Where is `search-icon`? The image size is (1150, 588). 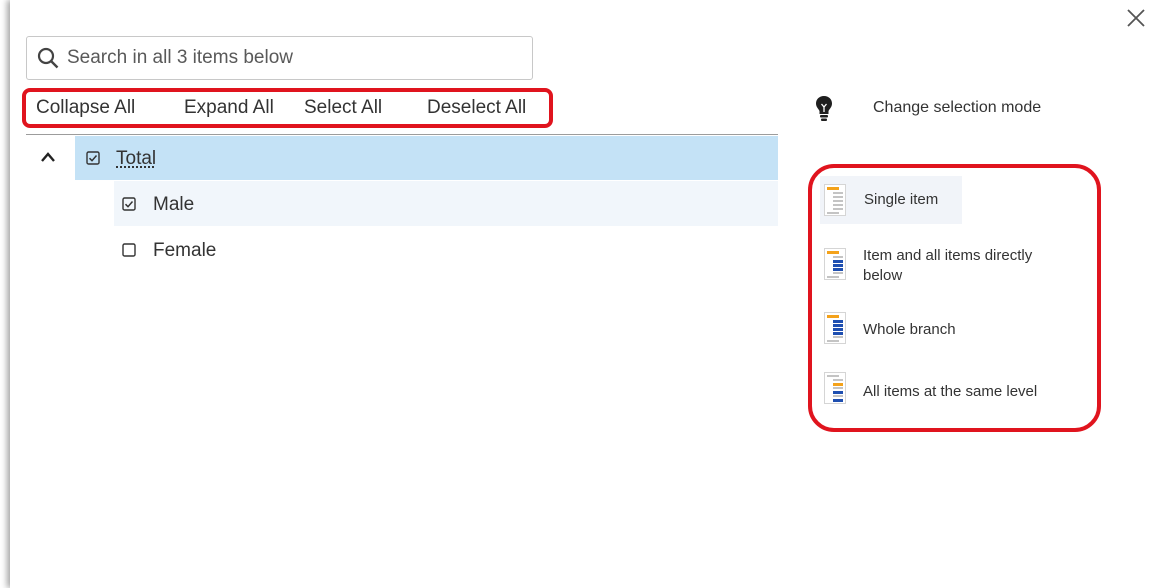 search-icon is located at coordinates (48, 58).